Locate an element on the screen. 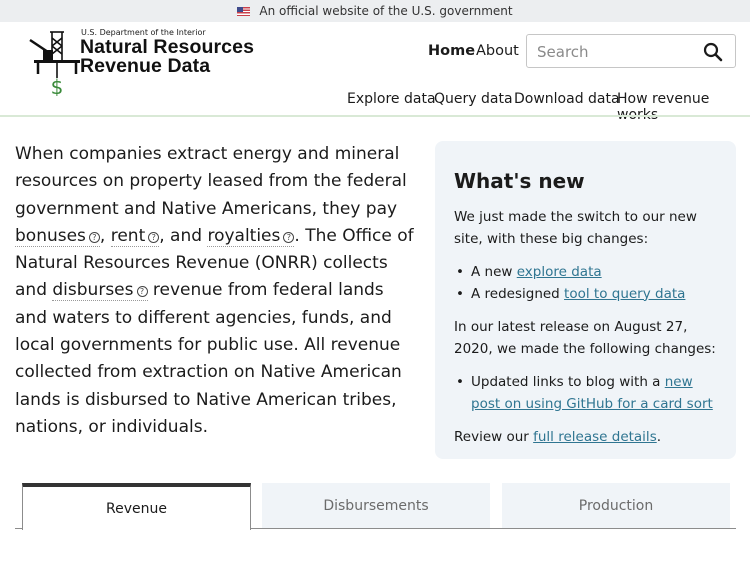 The width and height of the screenshot is (750, 563). search-placeholder: Search is located at coordinates (563, 52).